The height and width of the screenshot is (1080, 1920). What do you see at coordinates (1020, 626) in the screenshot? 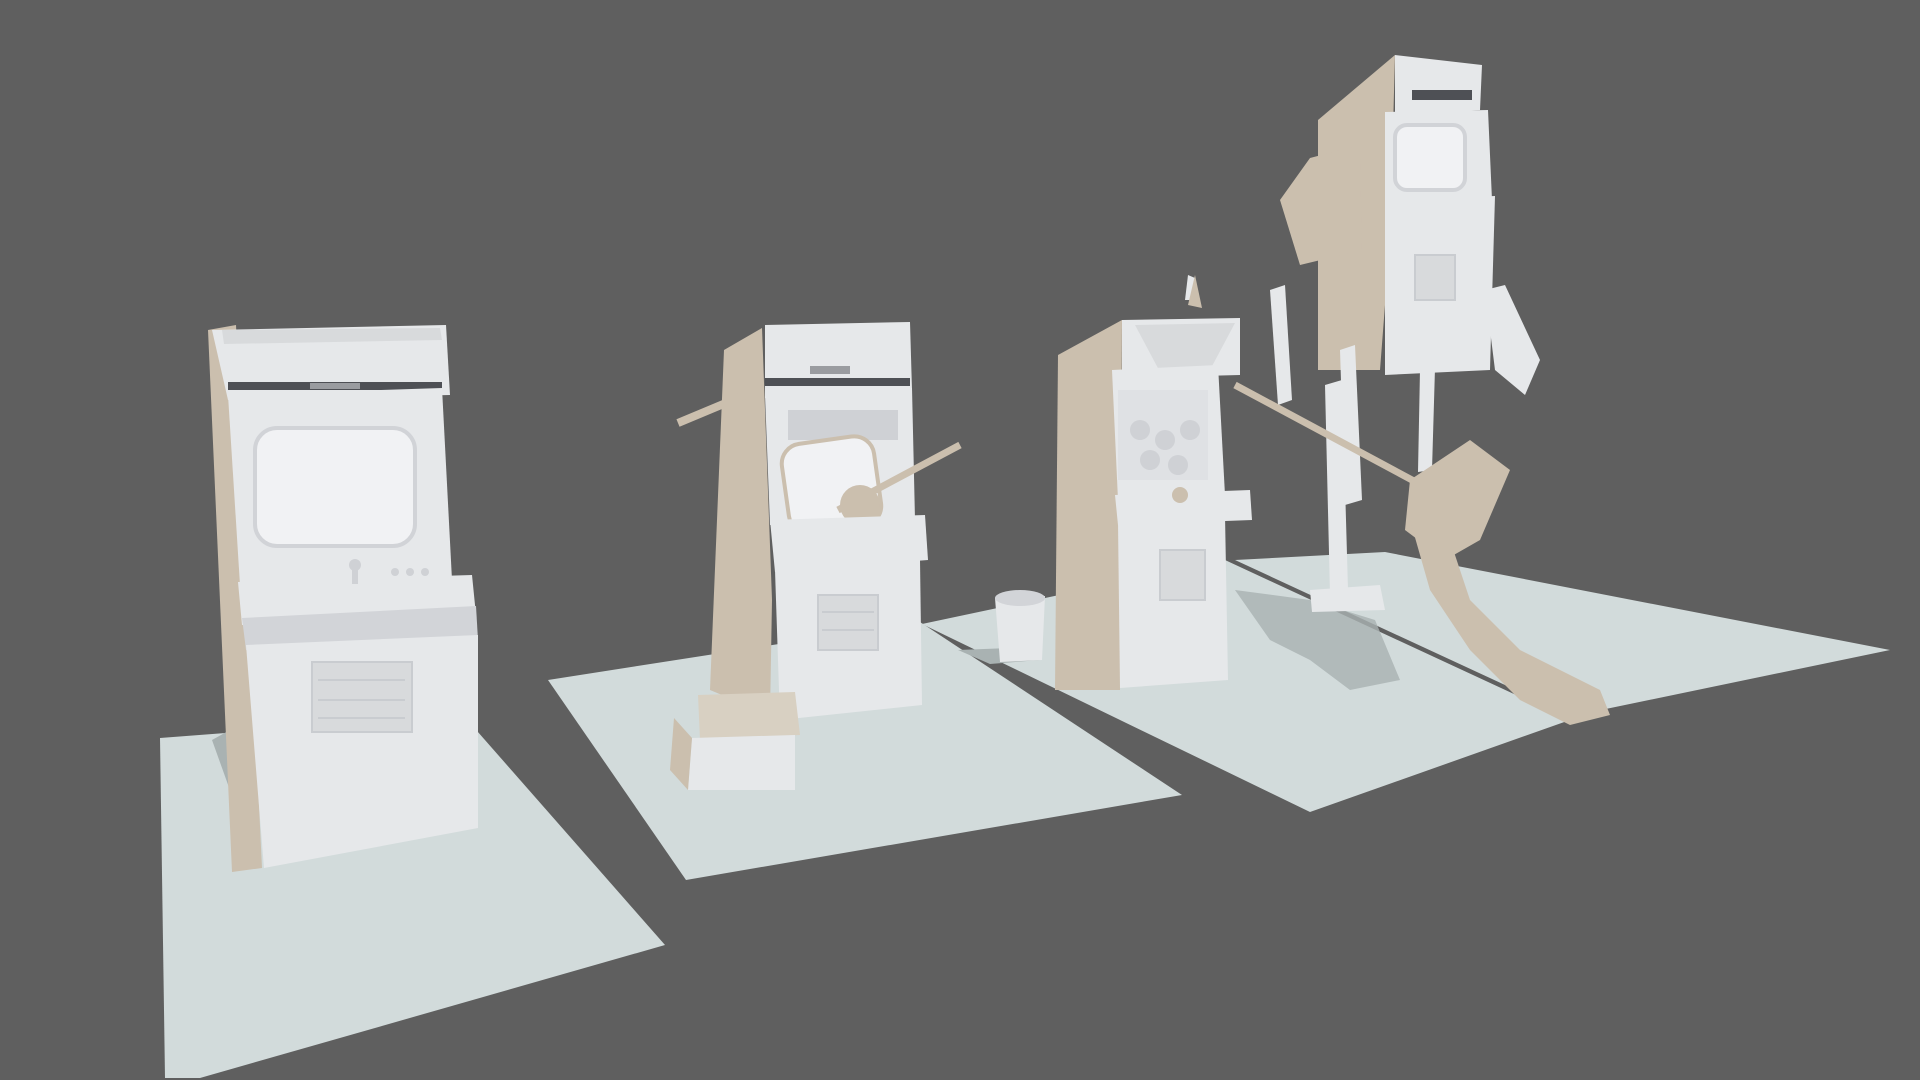
I see `bucket` at bounding box center [1020, 626].